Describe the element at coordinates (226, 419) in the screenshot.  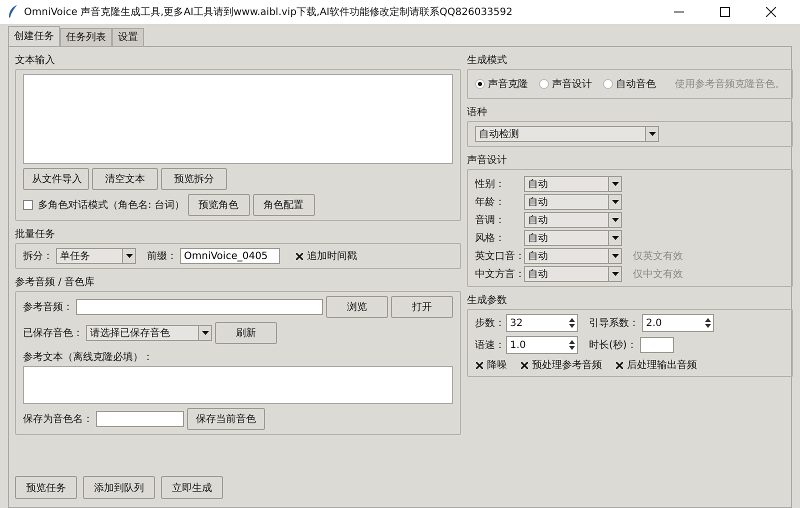
I see `save-voice-button: 保存当前音色` at that location.